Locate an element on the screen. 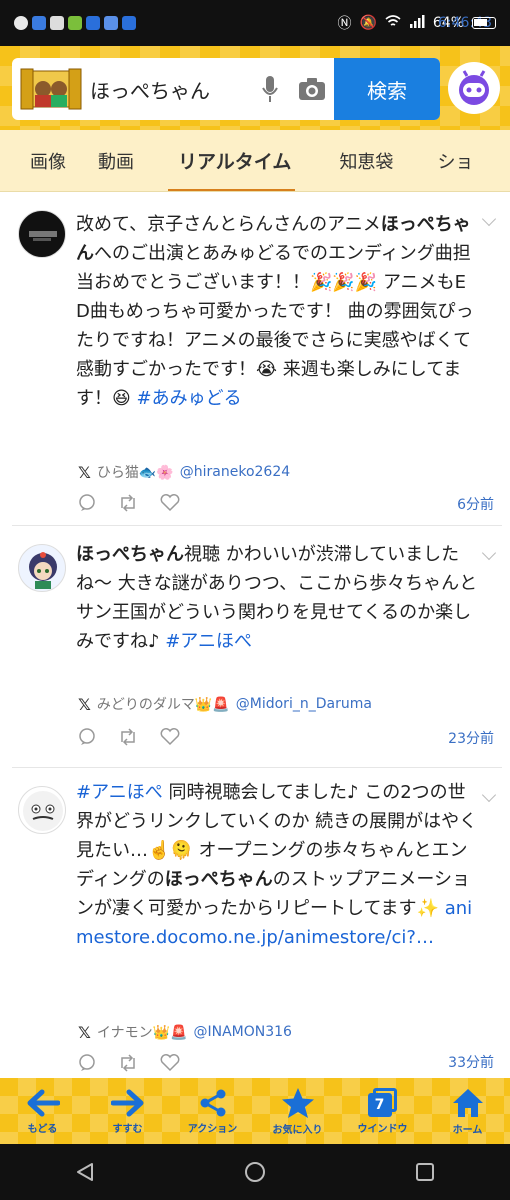 This screenshot has width=510, height=1200. mic-icon is located at coordinates (270, 89).